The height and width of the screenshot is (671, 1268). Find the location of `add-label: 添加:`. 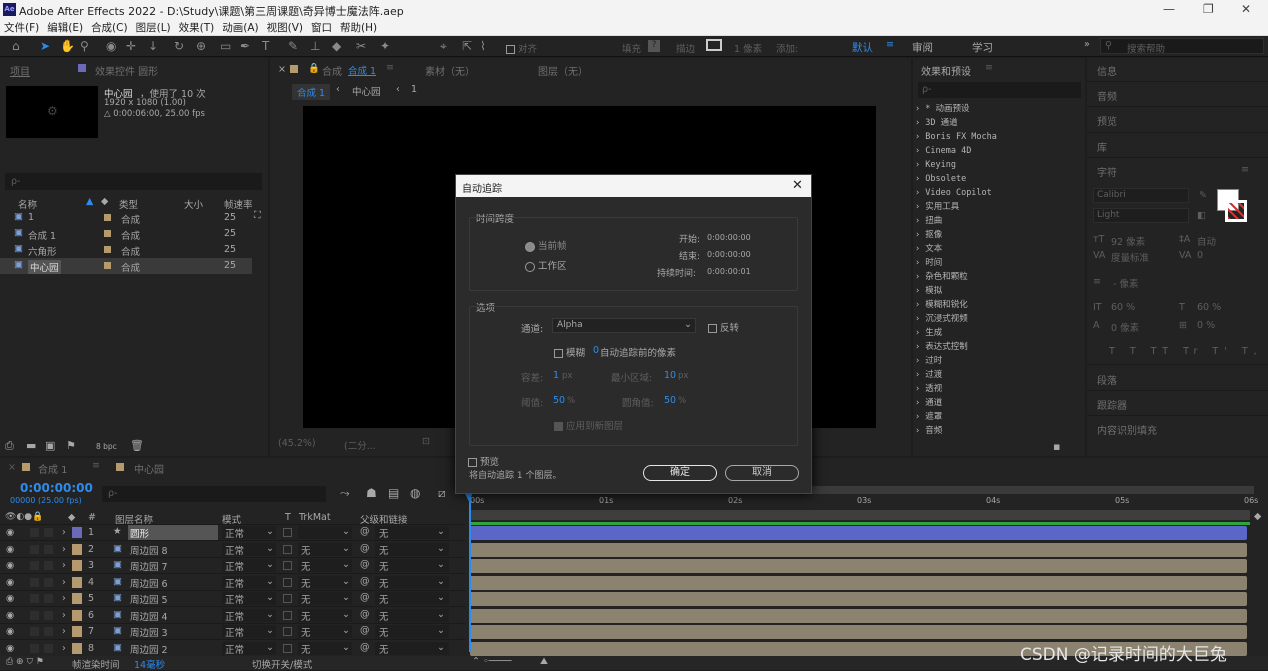

add-label: 添加: is located at coordinates (787, 48).